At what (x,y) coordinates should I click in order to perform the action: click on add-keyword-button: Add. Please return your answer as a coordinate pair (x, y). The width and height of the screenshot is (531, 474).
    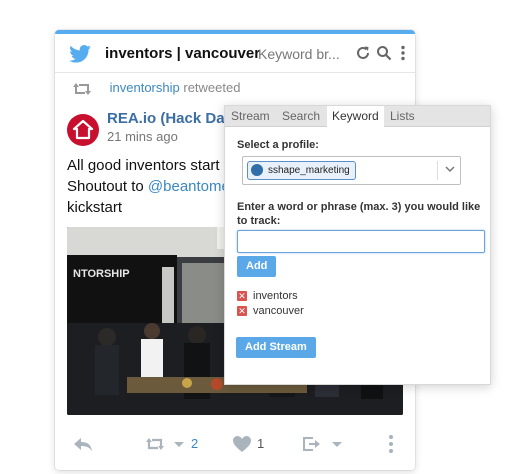
    Looking at the image, I should click on (257, 266).